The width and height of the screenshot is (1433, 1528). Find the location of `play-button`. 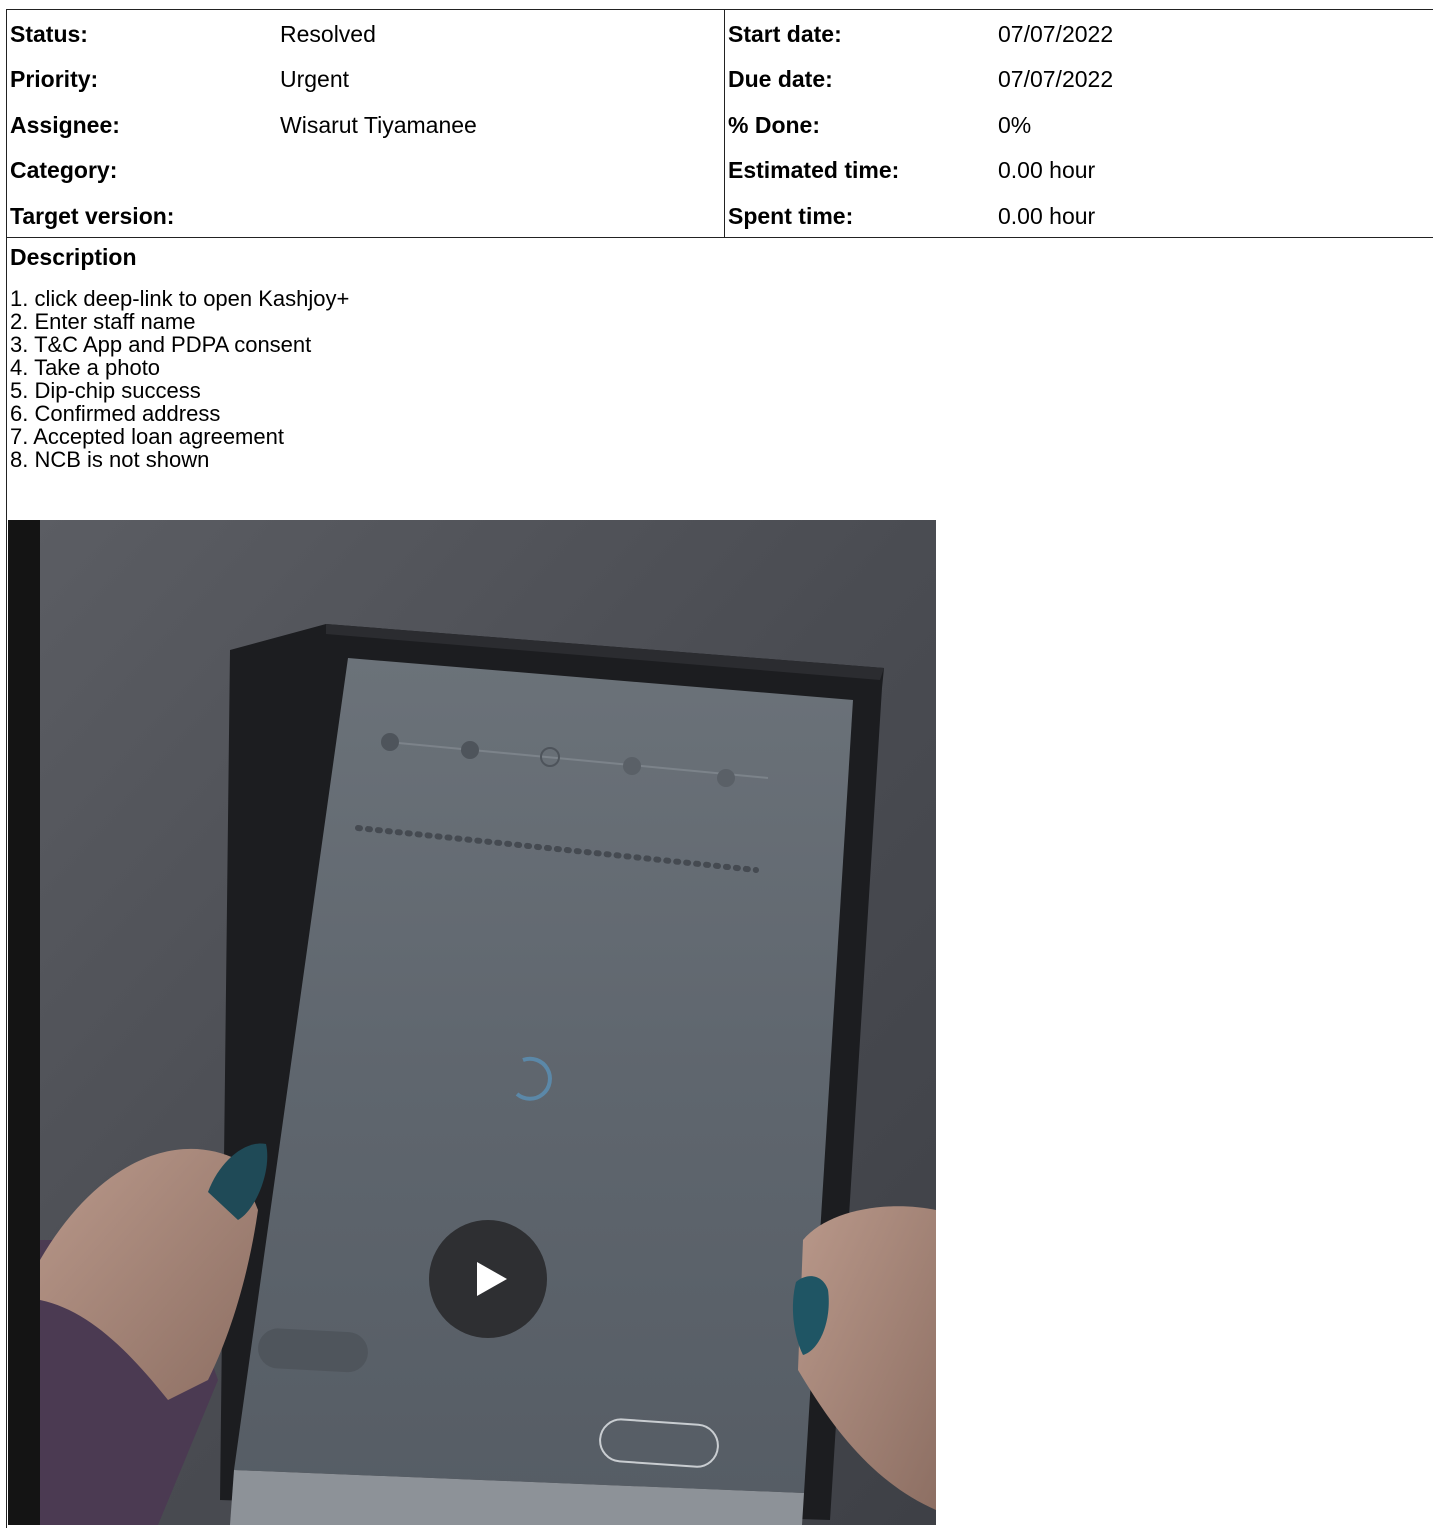

play-button is located at coordinates (488, 1279).